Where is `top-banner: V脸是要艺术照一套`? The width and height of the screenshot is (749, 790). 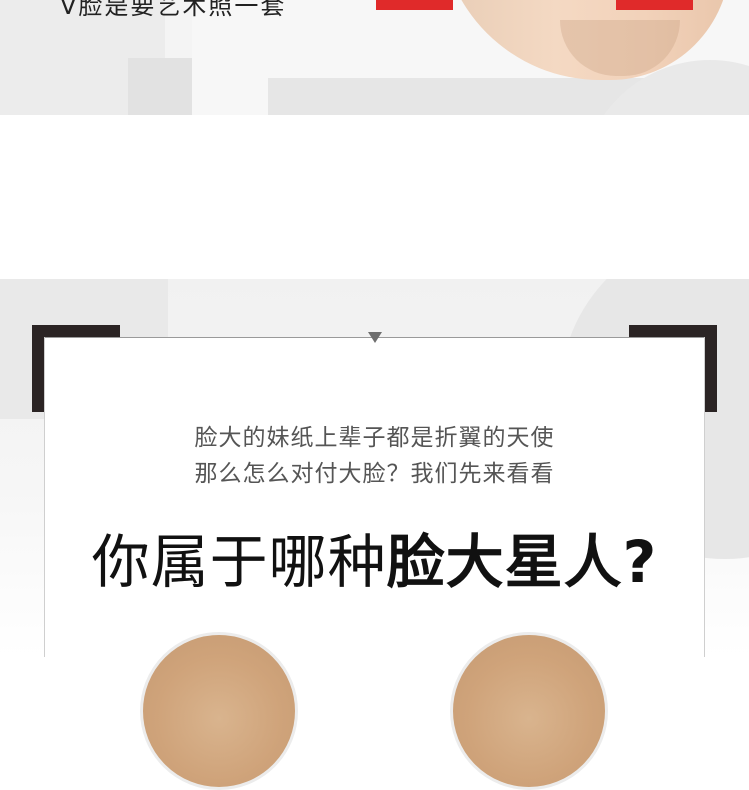
top-banner: V脸是要艺术照一套 is located at coordinates (374, 57).